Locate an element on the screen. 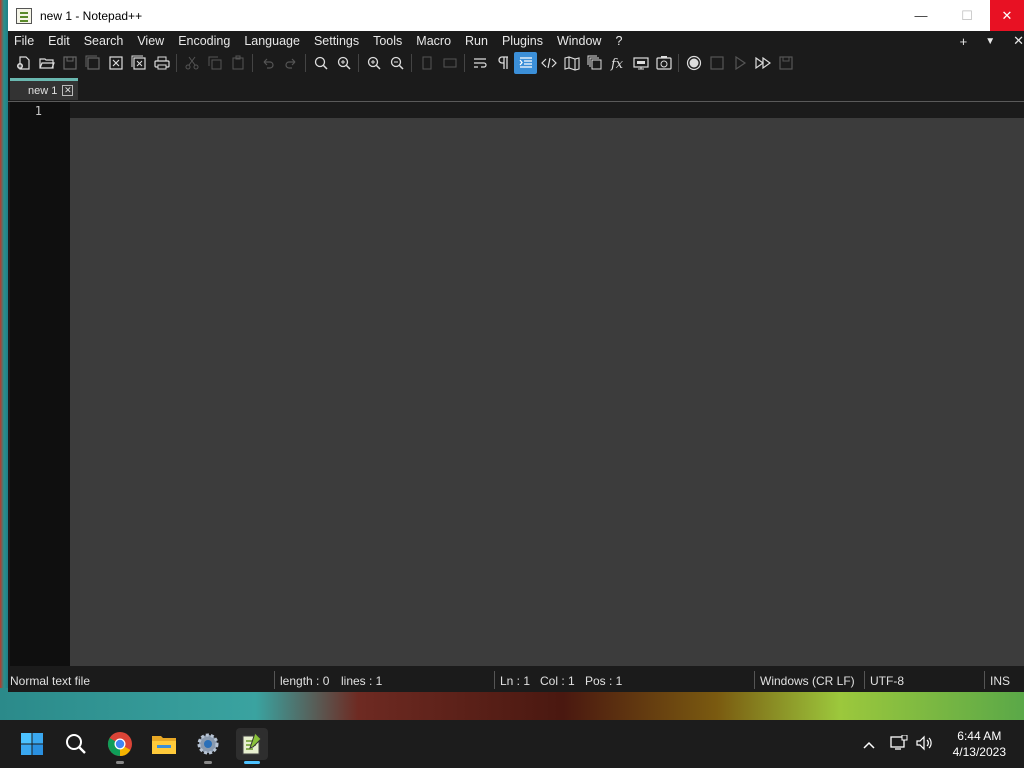  maximize-button: ☐ is located at coordinates (967, 15).